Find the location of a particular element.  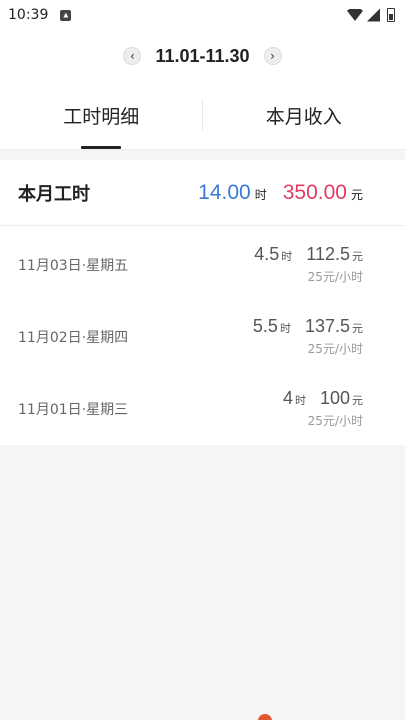

list-item: 11月02日·星期四 5.5 时 137.5 元 25元/小时 is located at coordinates (202, 334).